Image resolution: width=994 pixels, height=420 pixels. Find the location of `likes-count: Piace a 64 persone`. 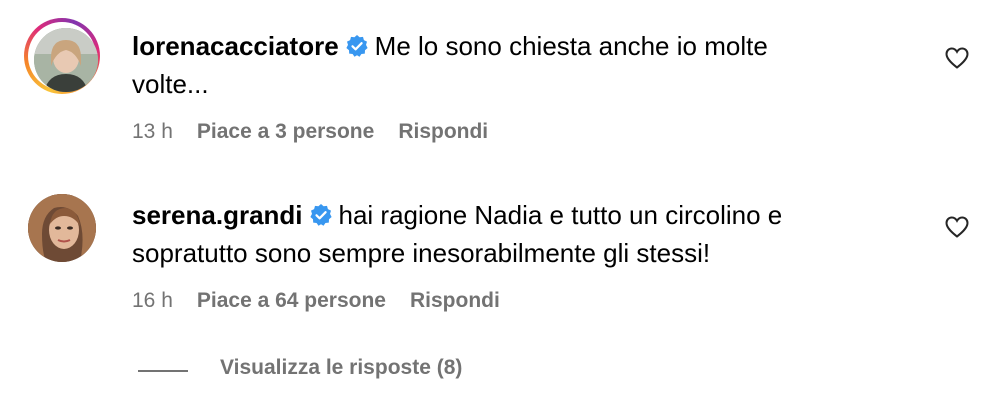

likes-count: Piace a 64 persone is located at coordinates (291, 301).